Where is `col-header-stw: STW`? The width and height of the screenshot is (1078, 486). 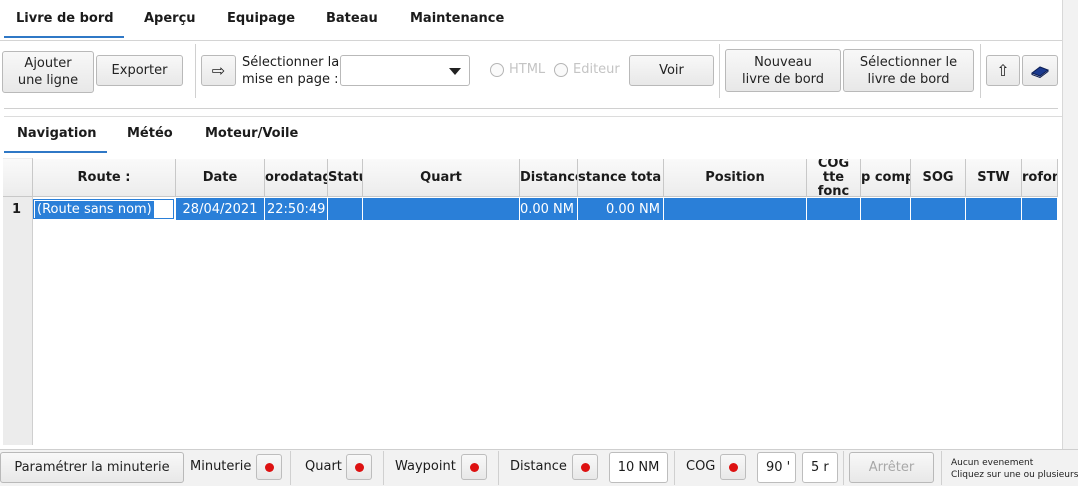 col-header-stw: STW is located at coordinates (994, 178).